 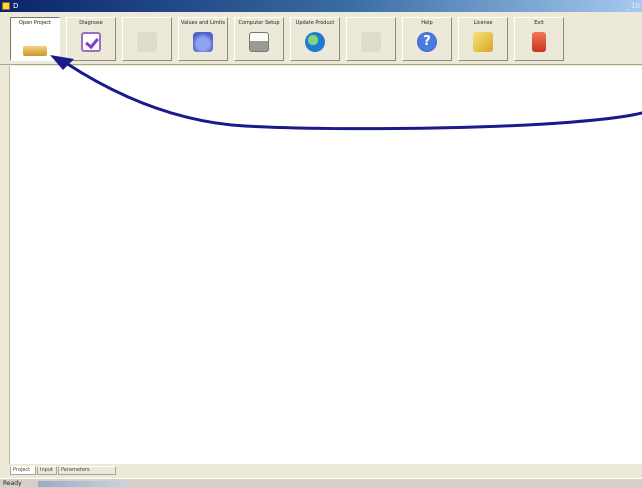 What do you see at coordinates (62, 62) in the screenshot?
I see `annotation-arrowhead` at bounding box center [62, 62].